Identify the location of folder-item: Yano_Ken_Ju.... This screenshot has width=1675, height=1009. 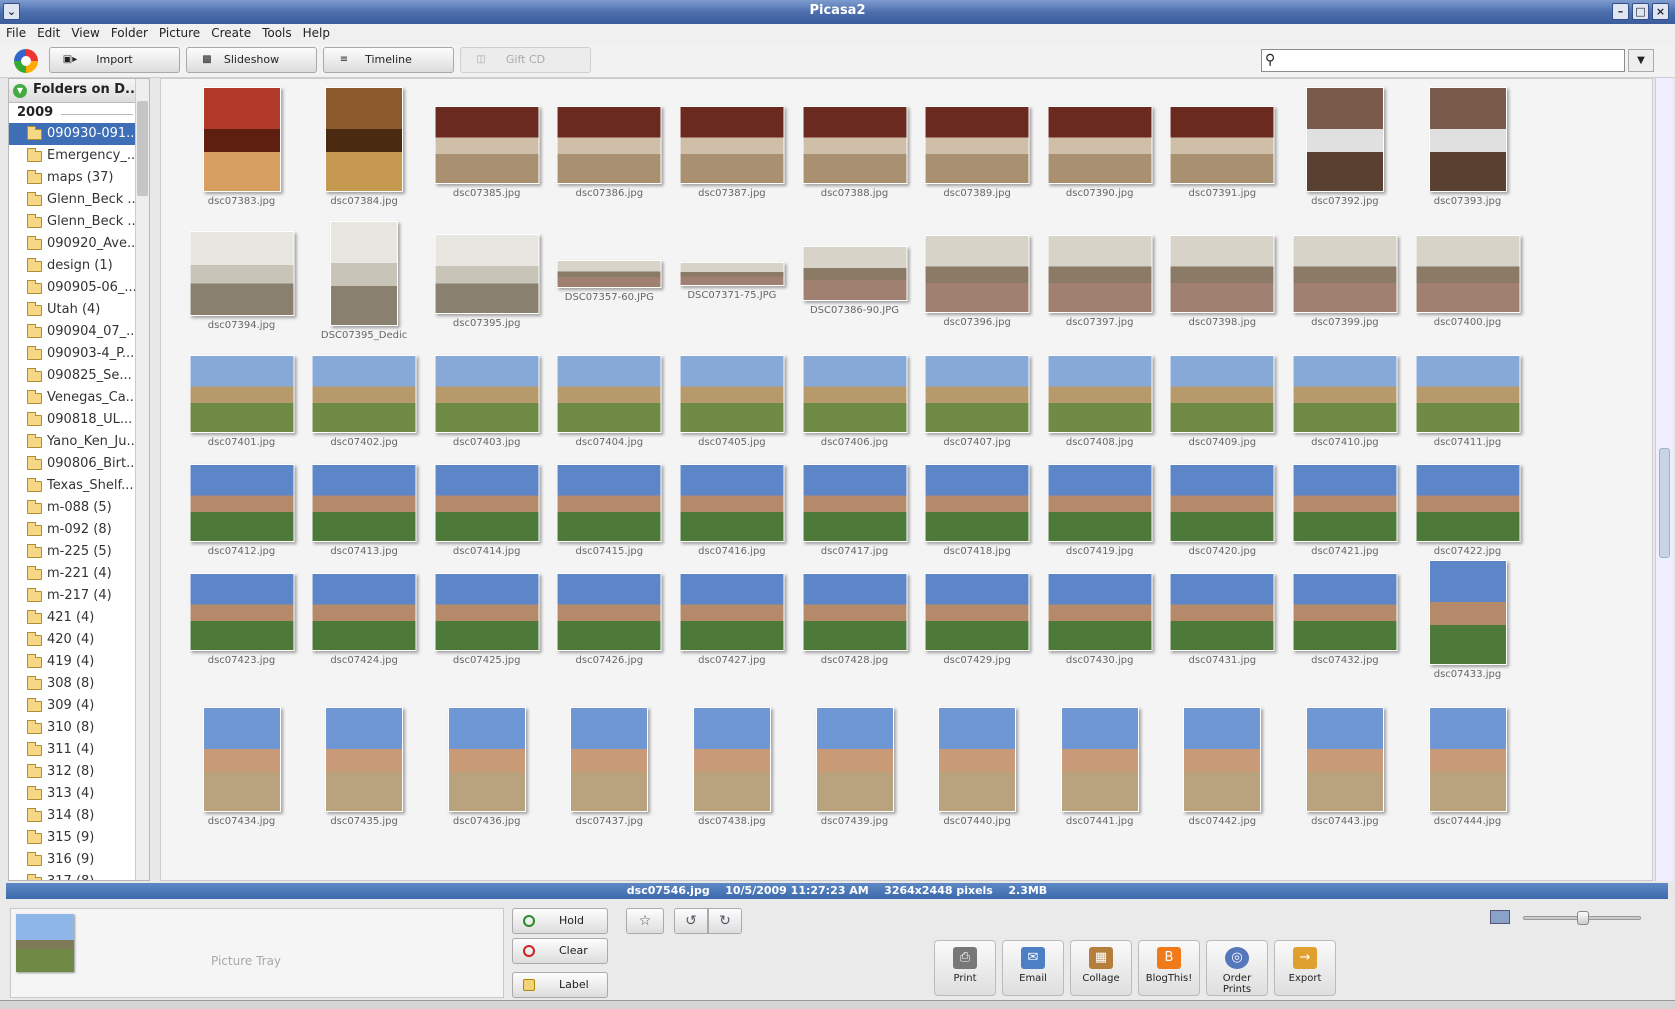
(73, 442).